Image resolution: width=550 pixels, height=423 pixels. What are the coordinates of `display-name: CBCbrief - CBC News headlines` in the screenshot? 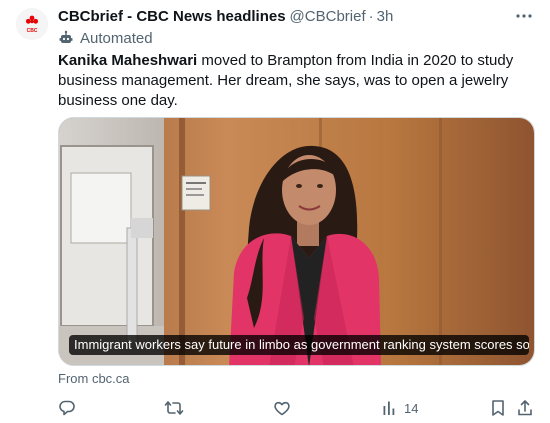 It's located at (172, 16).